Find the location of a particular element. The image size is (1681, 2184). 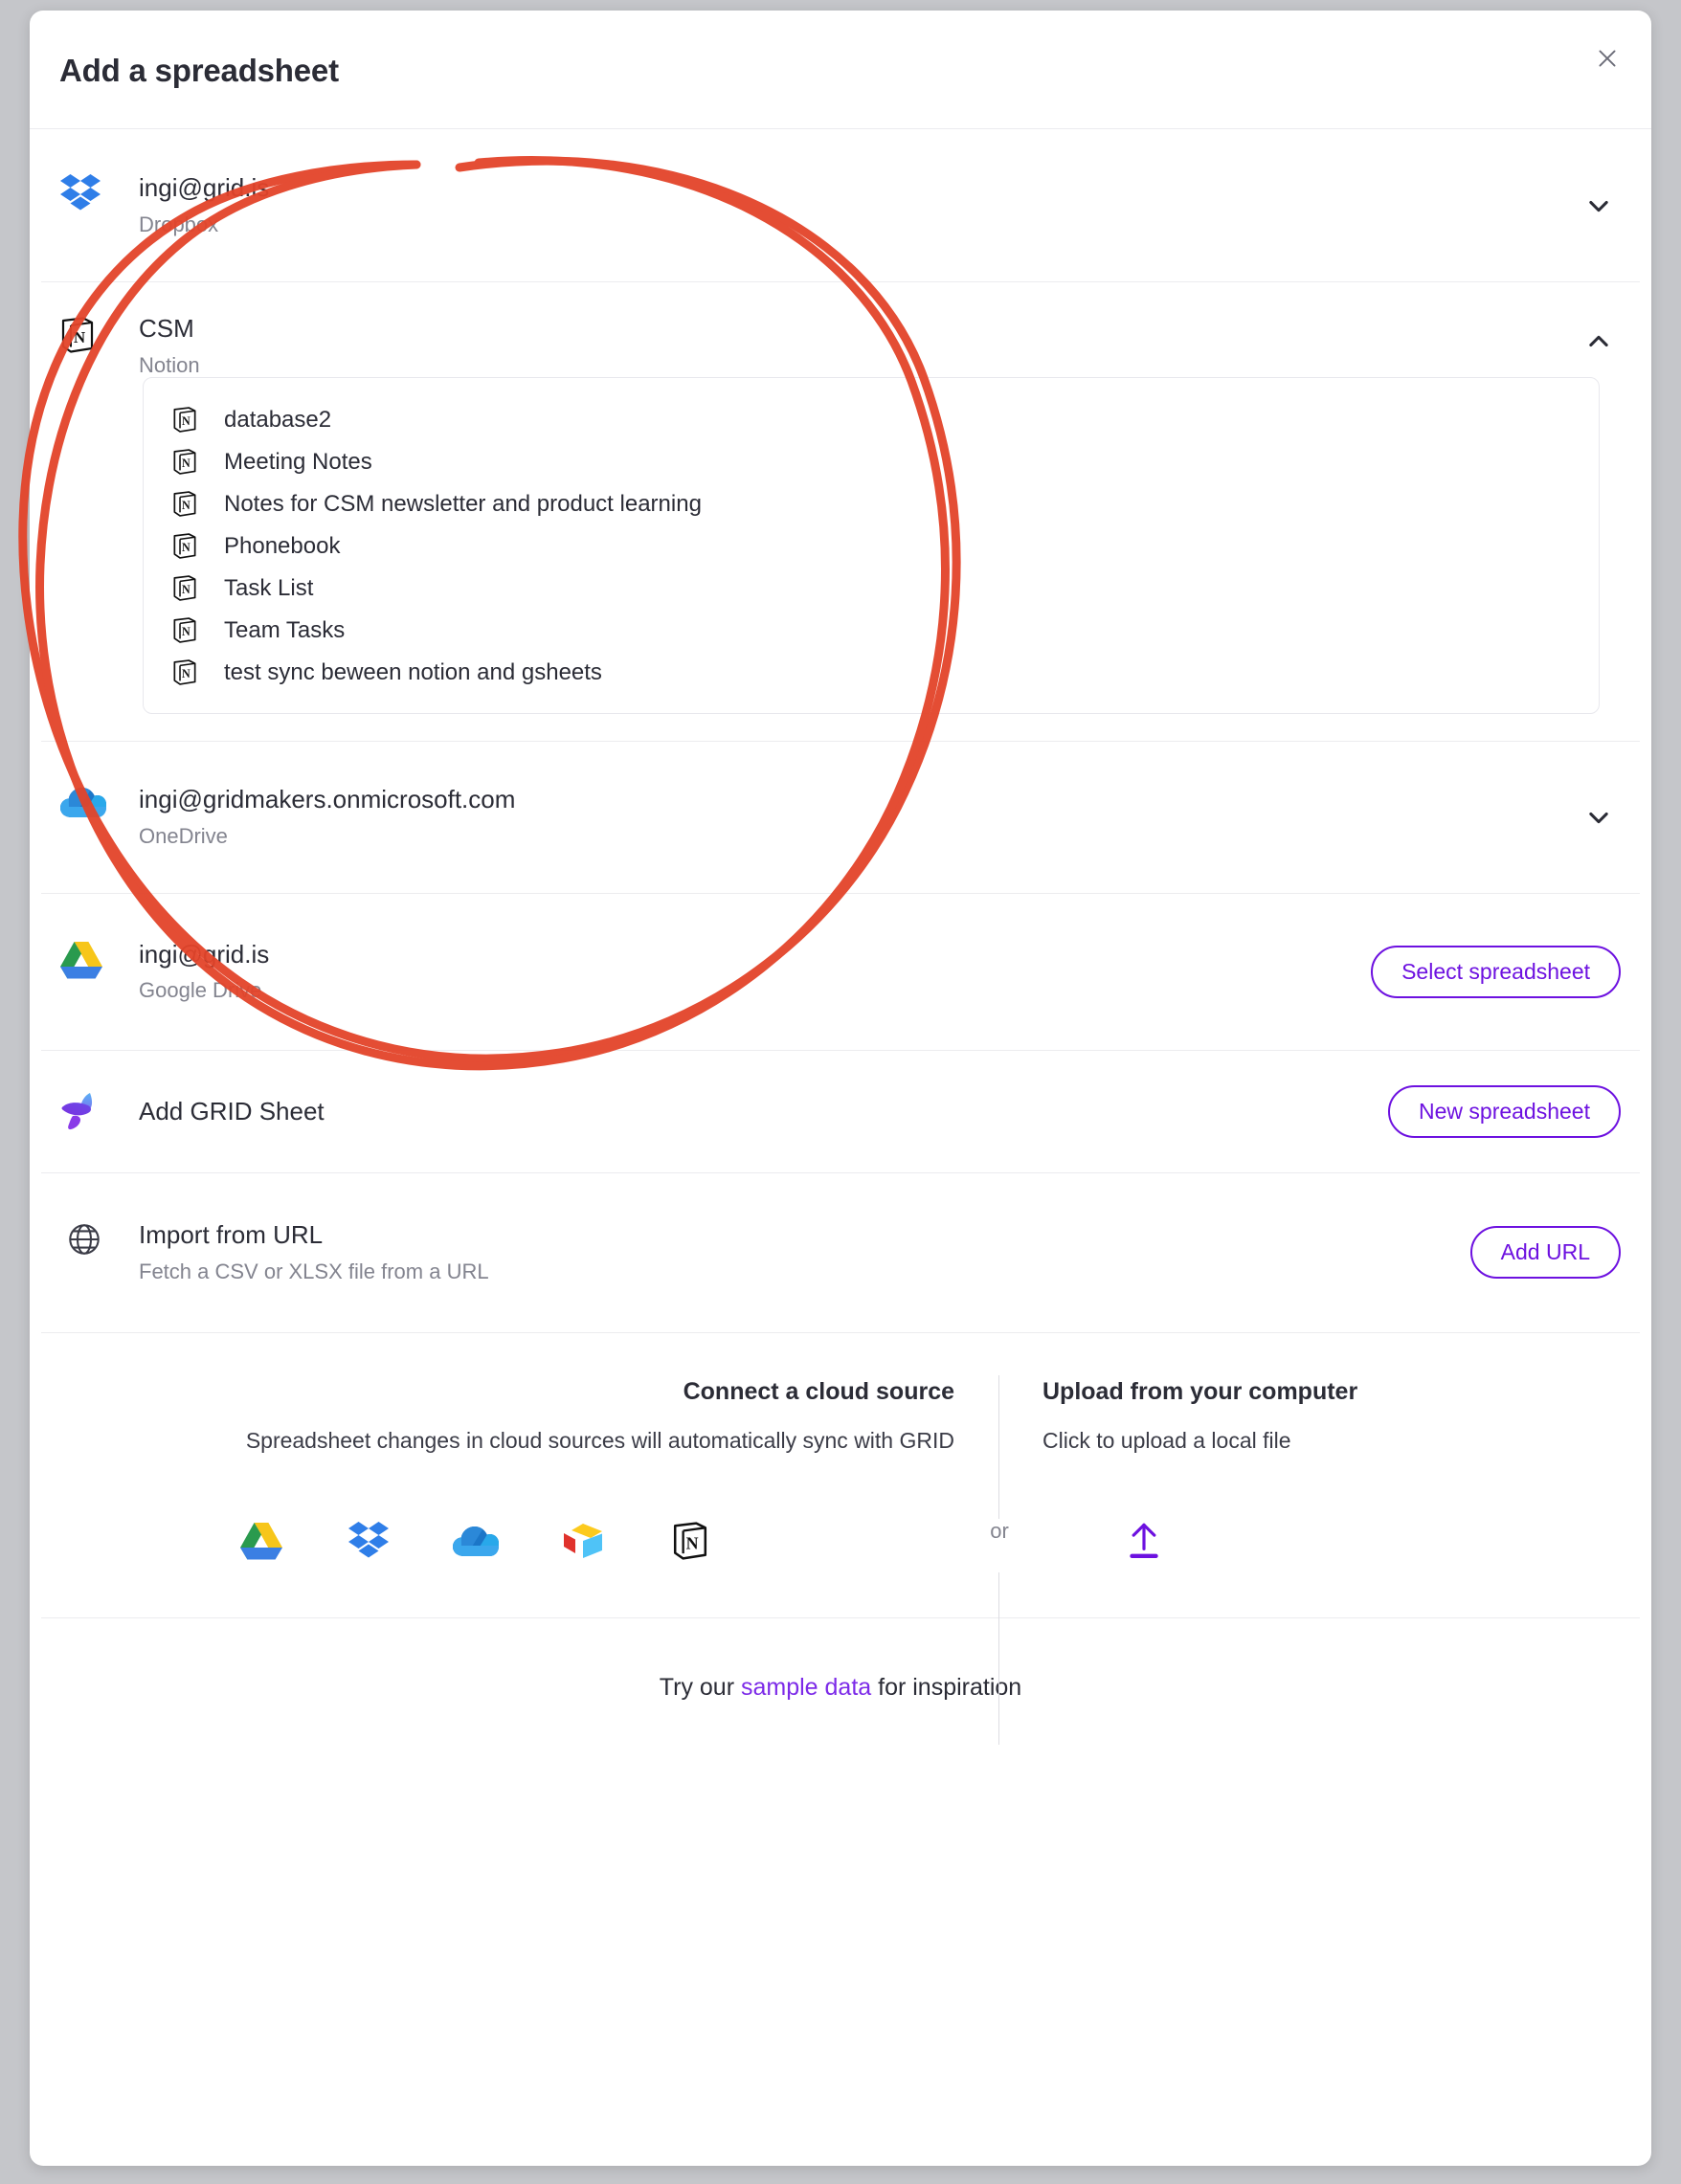

cloud-source-icon-row: N is located at coordinates (497, 1541).